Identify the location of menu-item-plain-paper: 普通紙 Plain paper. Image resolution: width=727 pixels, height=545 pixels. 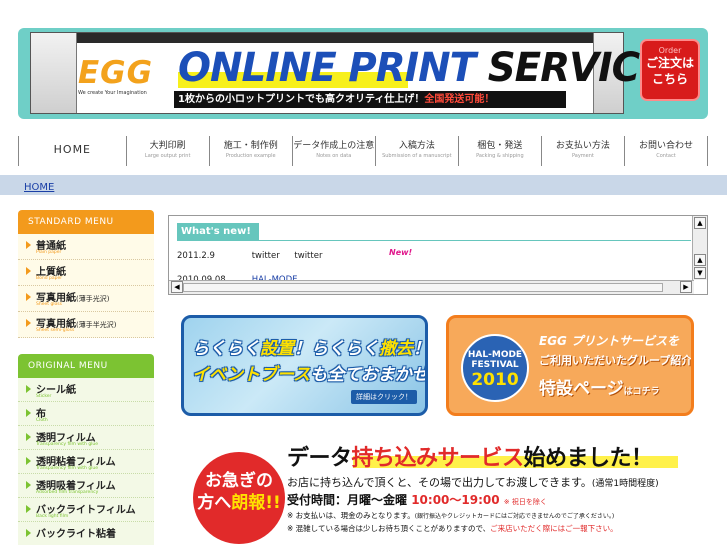
(86, 247).